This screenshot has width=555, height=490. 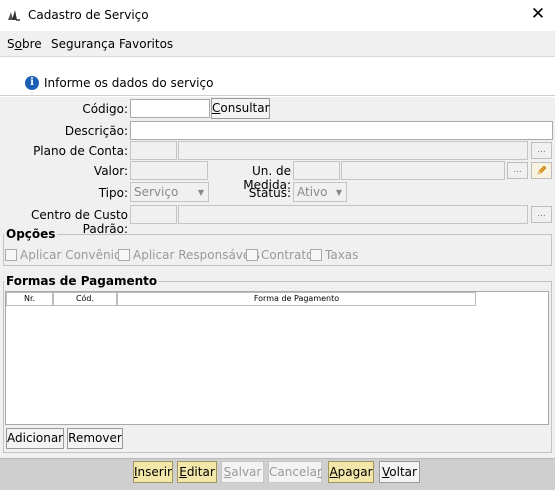 What do you see at coordinates (423, 170) in the screenshot?
I see `unmedida-name-input` at bounding box center [423, 170].